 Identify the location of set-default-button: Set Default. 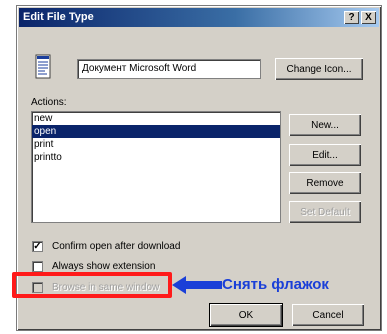
(325, 212).